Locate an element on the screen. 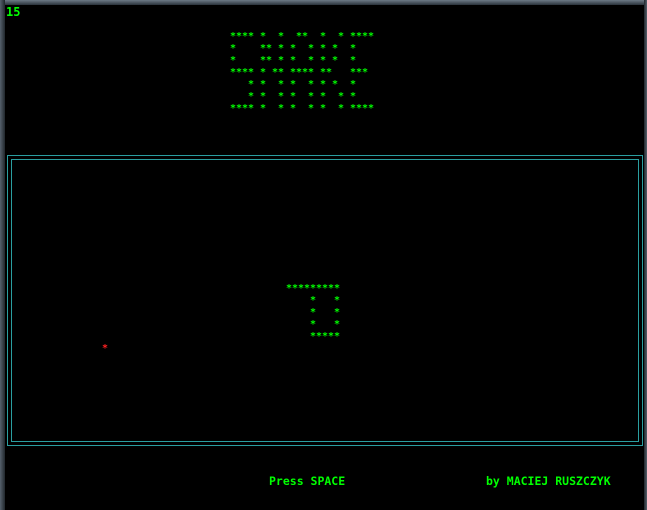 This screenshot has height=510, width=647. food-item: * is located at coordinates (105, 348).